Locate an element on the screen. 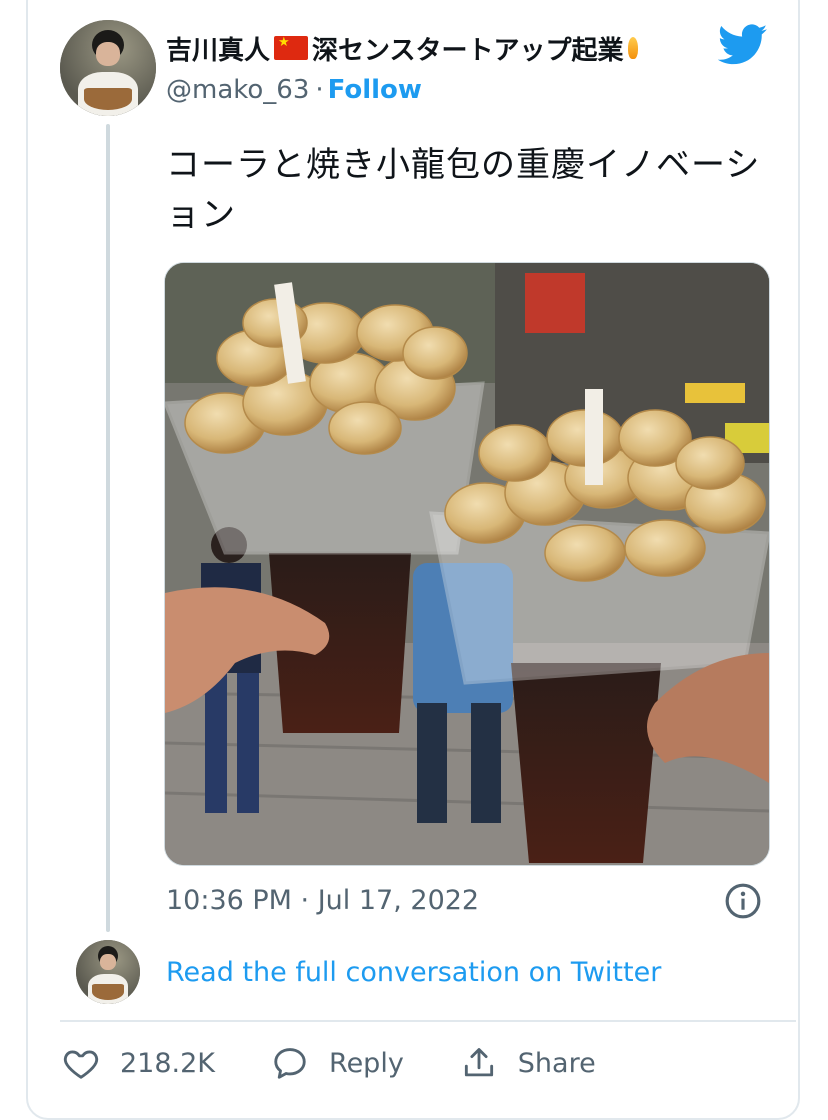  conversation-avatar is located at coordinates (108, 972).